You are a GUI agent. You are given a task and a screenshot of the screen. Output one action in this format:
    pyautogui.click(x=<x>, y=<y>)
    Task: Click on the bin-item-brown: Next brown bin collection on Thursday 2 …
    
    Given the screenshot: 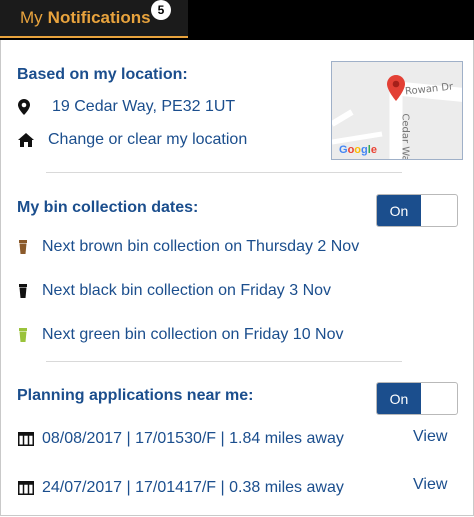 What is the action you would take?
    pyautogui.click(x=188, y=247)
    